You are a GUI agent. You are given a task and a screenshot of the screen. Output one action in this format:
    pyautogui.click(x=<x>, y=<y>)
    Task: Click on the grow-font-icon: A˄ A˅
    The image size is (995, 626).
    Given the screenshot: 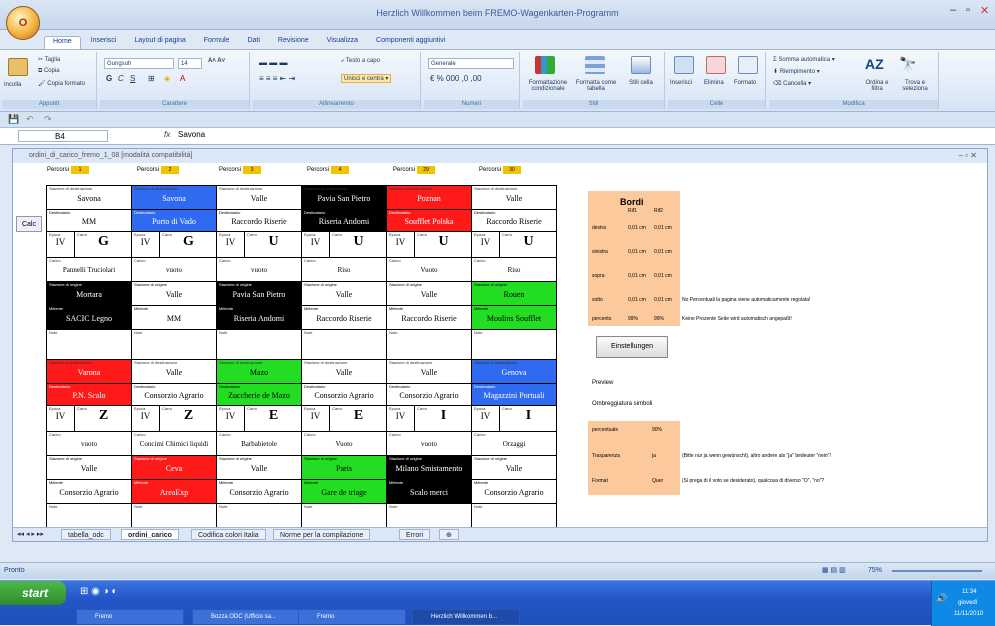 What is the action you would take?
    pyautogui.click(x=216, y=61)
    